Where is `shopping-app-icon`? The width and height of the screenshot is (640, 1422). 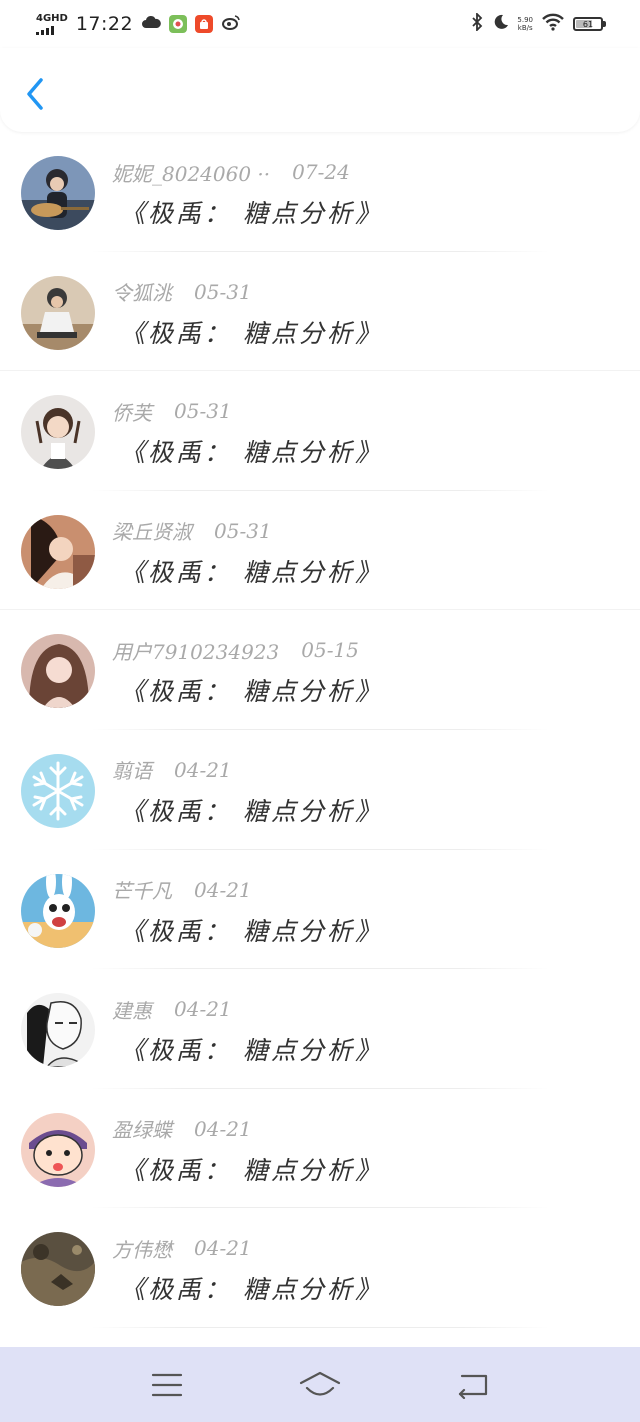 shopping-app-icon is located at coordinates (204, 24).